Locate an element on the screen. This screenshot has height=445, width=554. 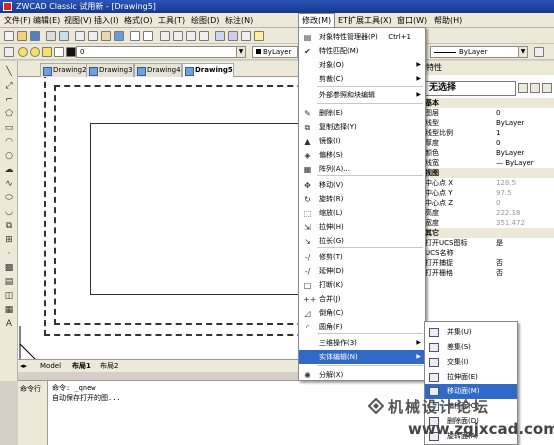
modify-menu-item: 外部参照和块编辑 ▶ is located at coordinates (362, 95).